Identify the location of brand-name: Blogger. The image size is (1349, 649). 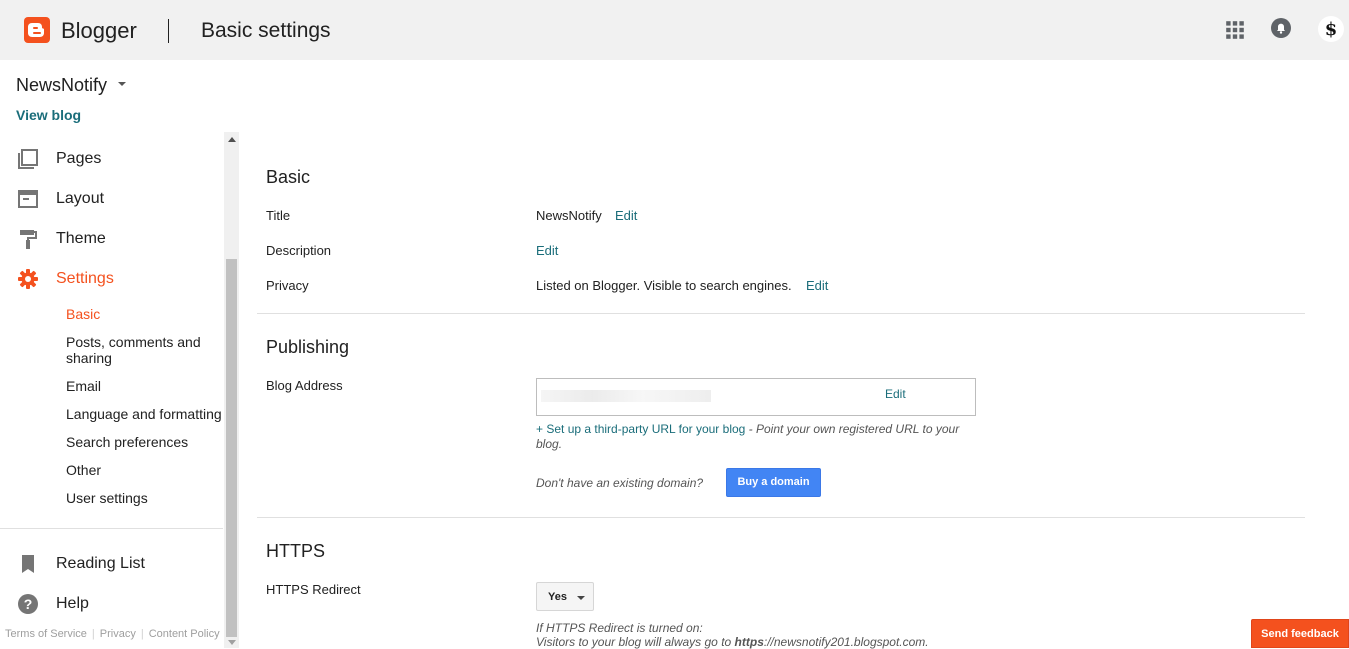
(99, 31).